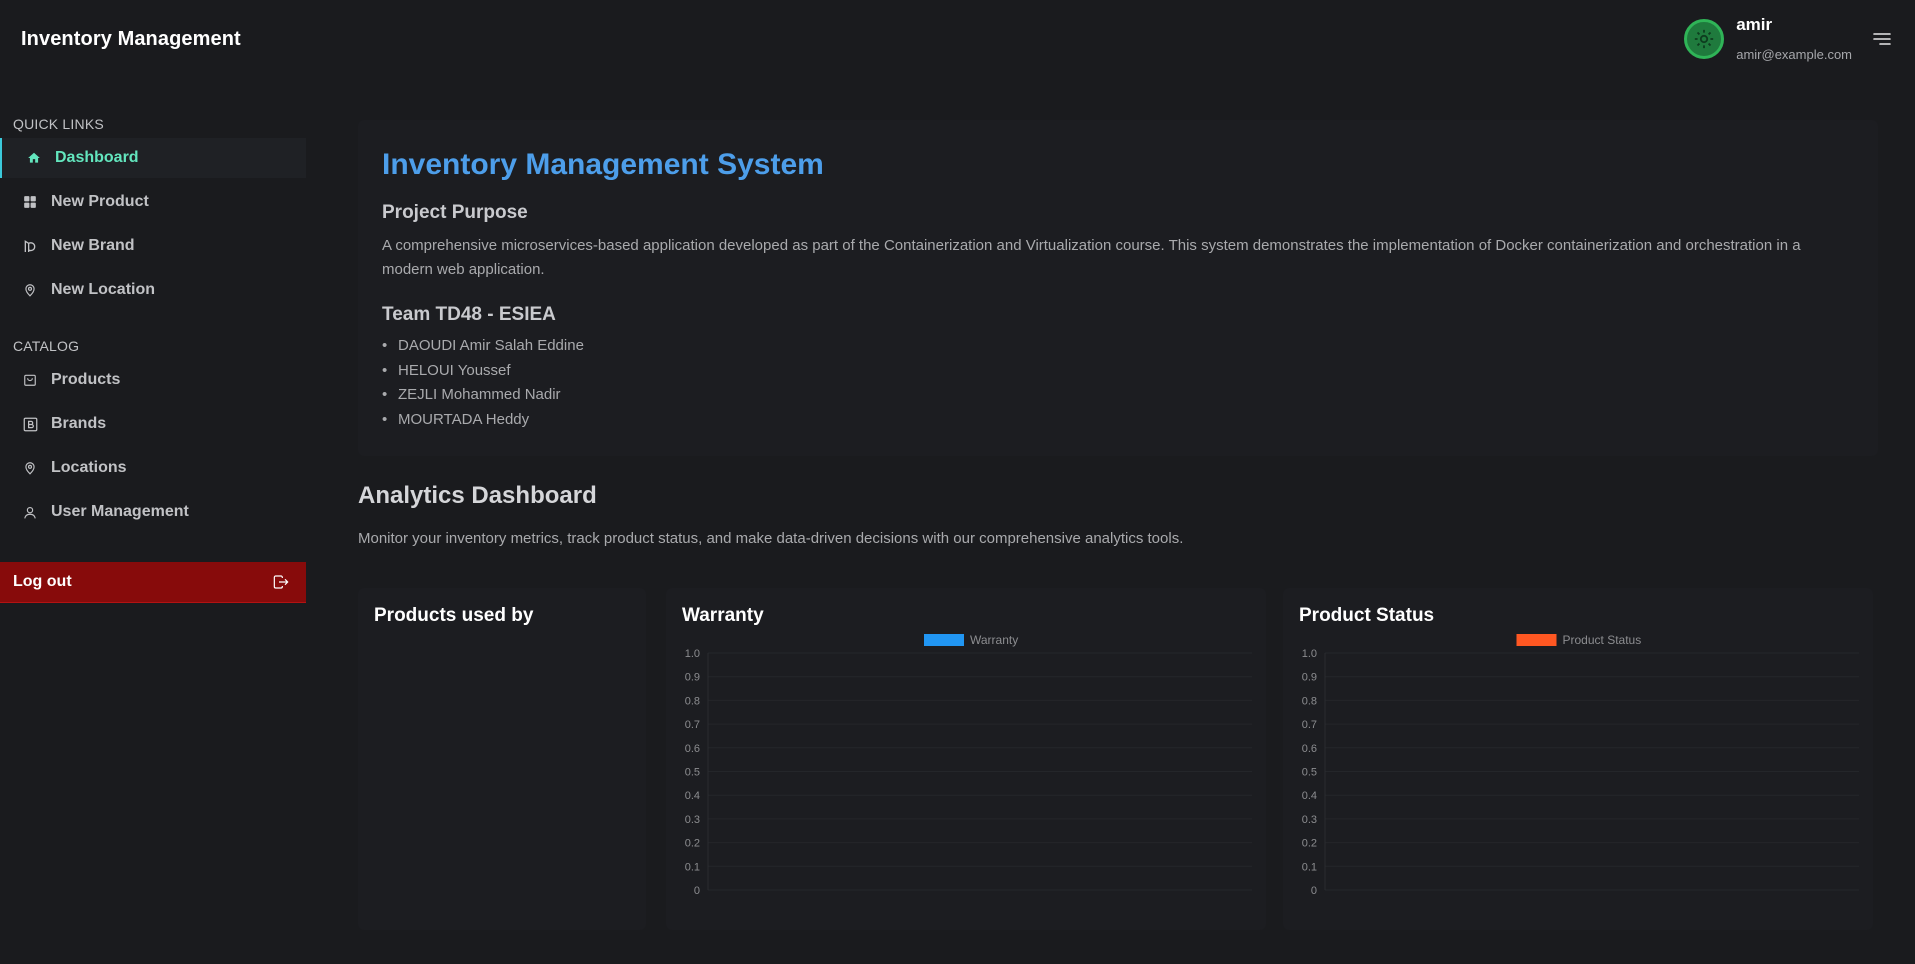  Describe the element at coordinates (469, 314) in the screenshot. I see `team-heading: Team TD48 - ESIEA` at that location.